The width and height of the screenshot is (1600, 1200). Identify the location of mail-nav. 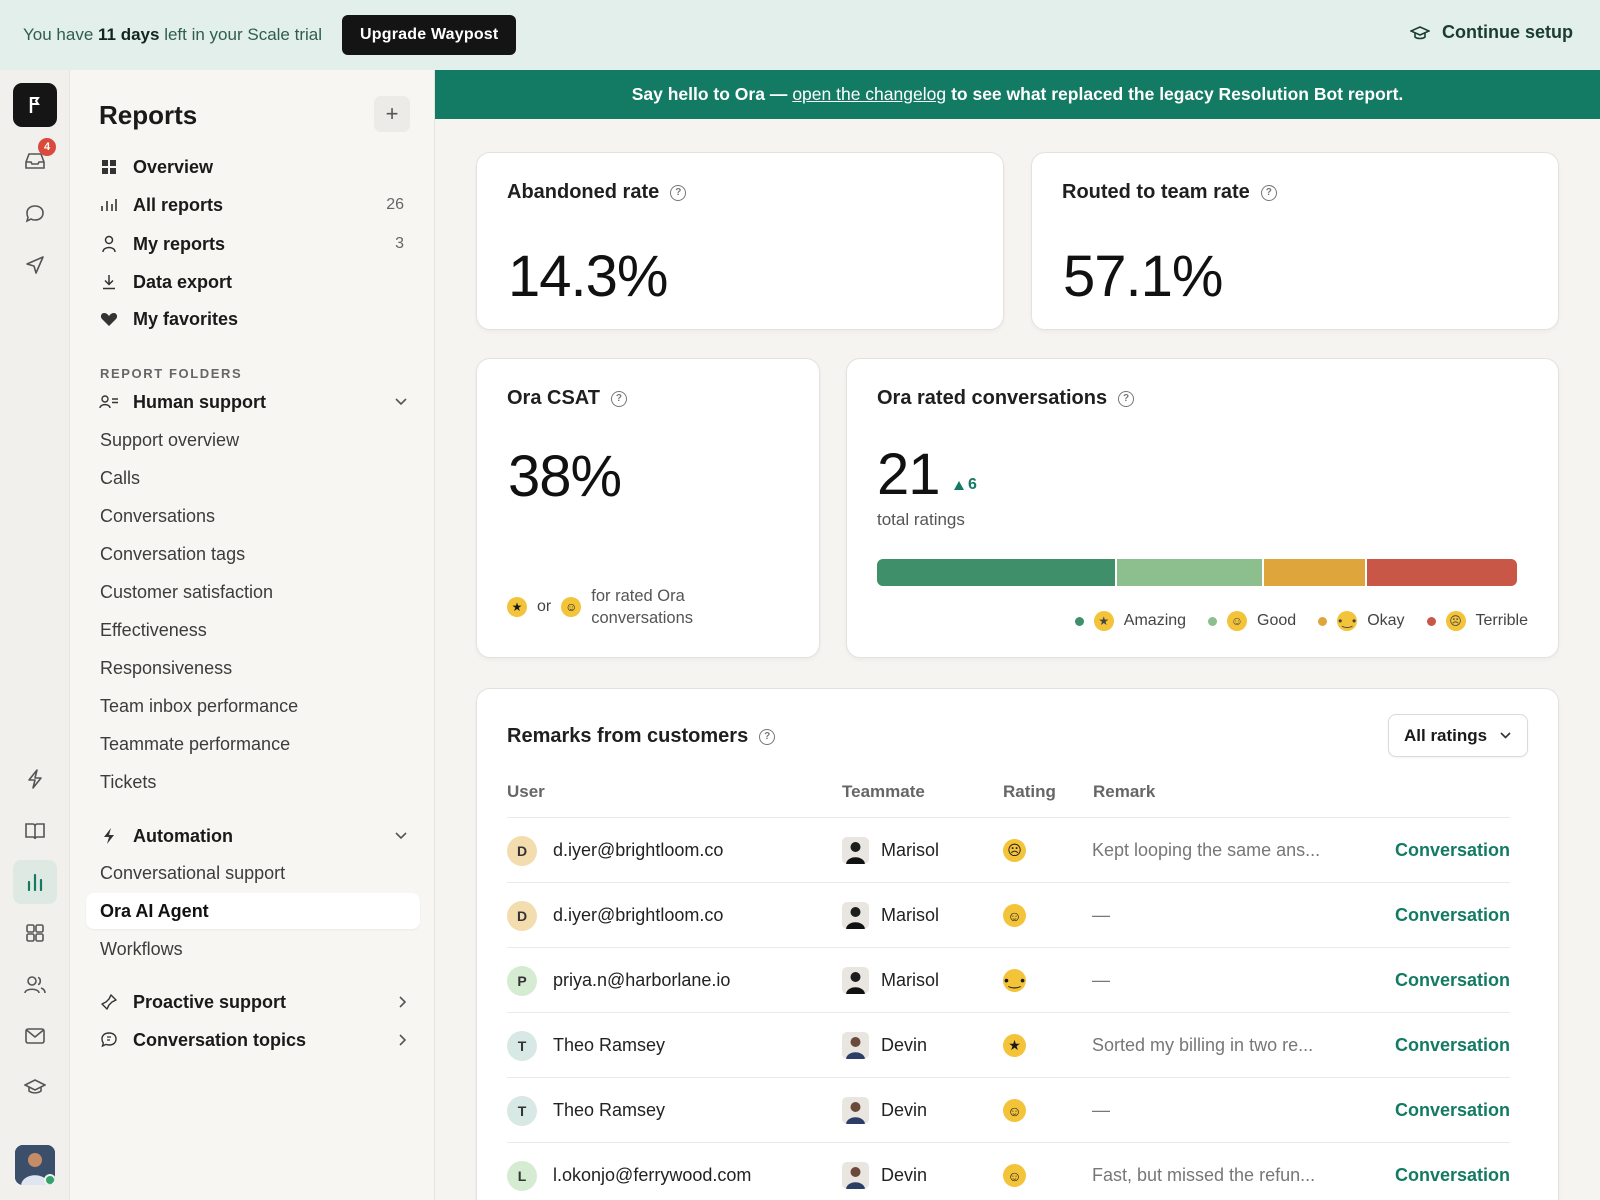
(35, 1036).